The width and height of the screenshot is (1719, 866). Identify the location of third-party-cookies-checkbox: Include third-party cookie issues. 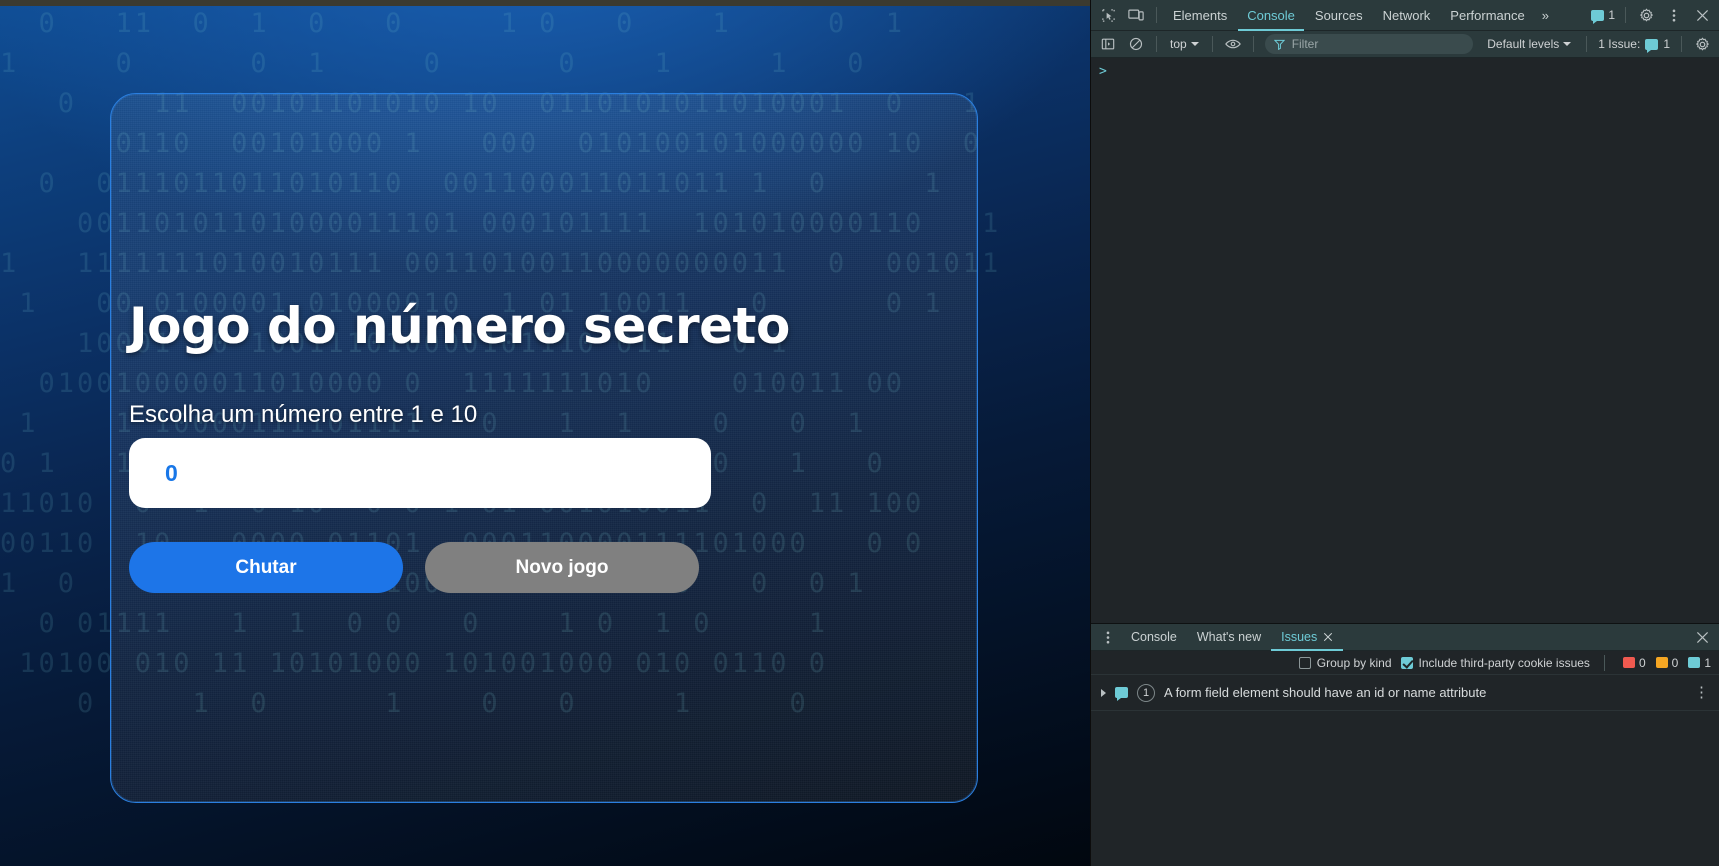
(1495, 662).